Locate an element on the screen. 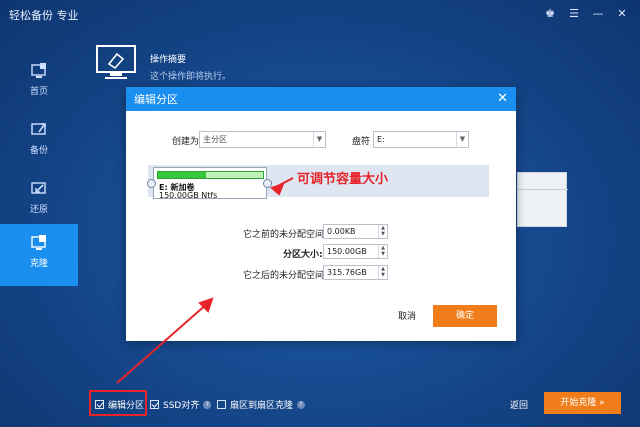  ssd-align-label: SSD对齐 is located at coordinates (181, 406).